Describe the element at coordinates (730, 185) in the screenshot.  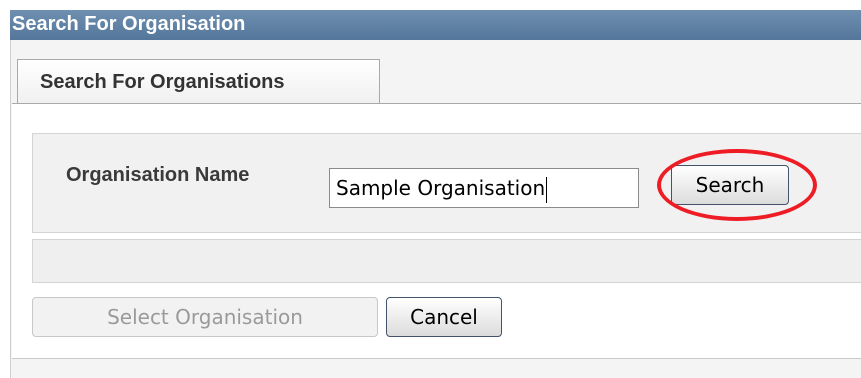
I see `search-button: Search` at that location.